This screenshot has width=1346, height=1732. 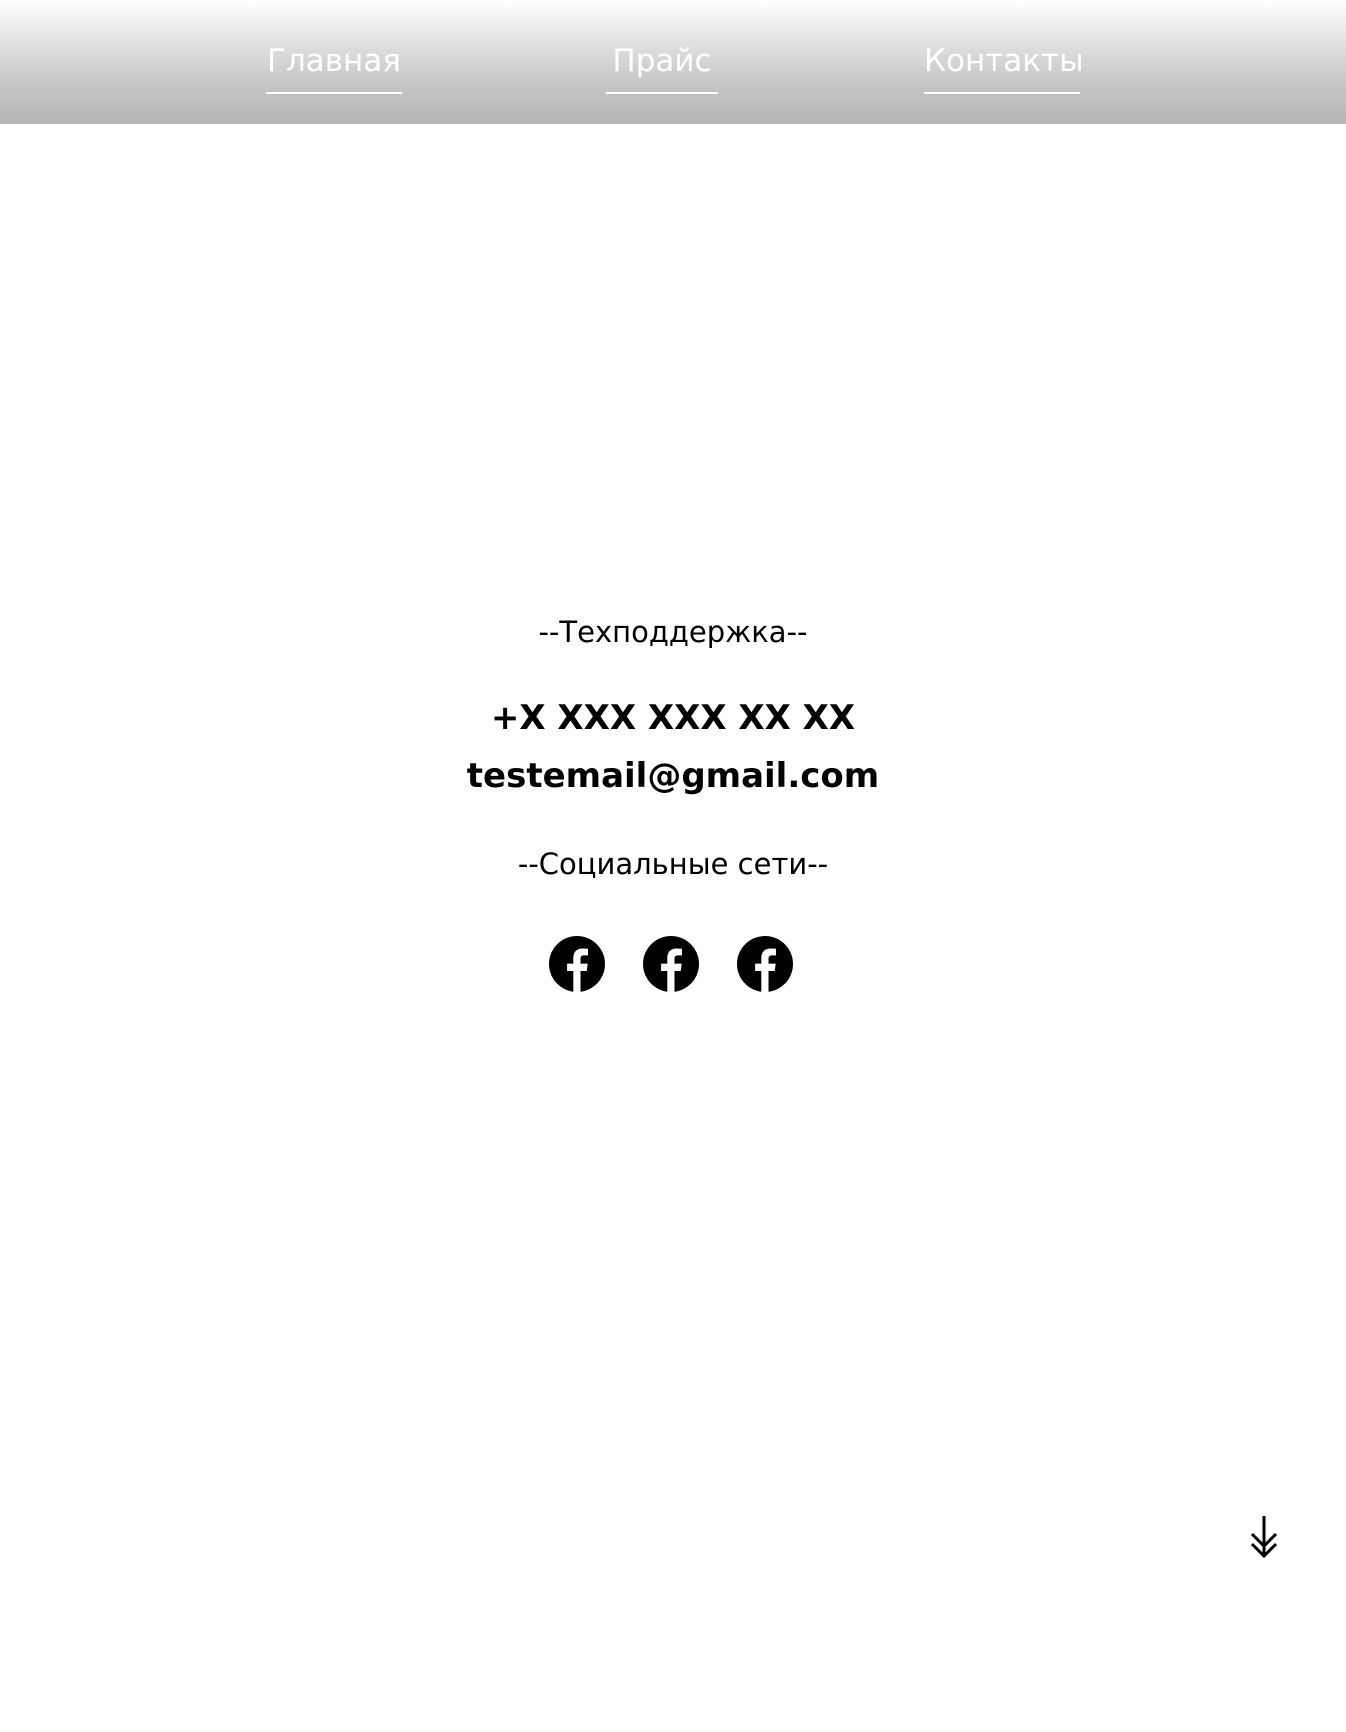 I want to click on support-email: testemail@gmail.com, so click(x=673, y=776).